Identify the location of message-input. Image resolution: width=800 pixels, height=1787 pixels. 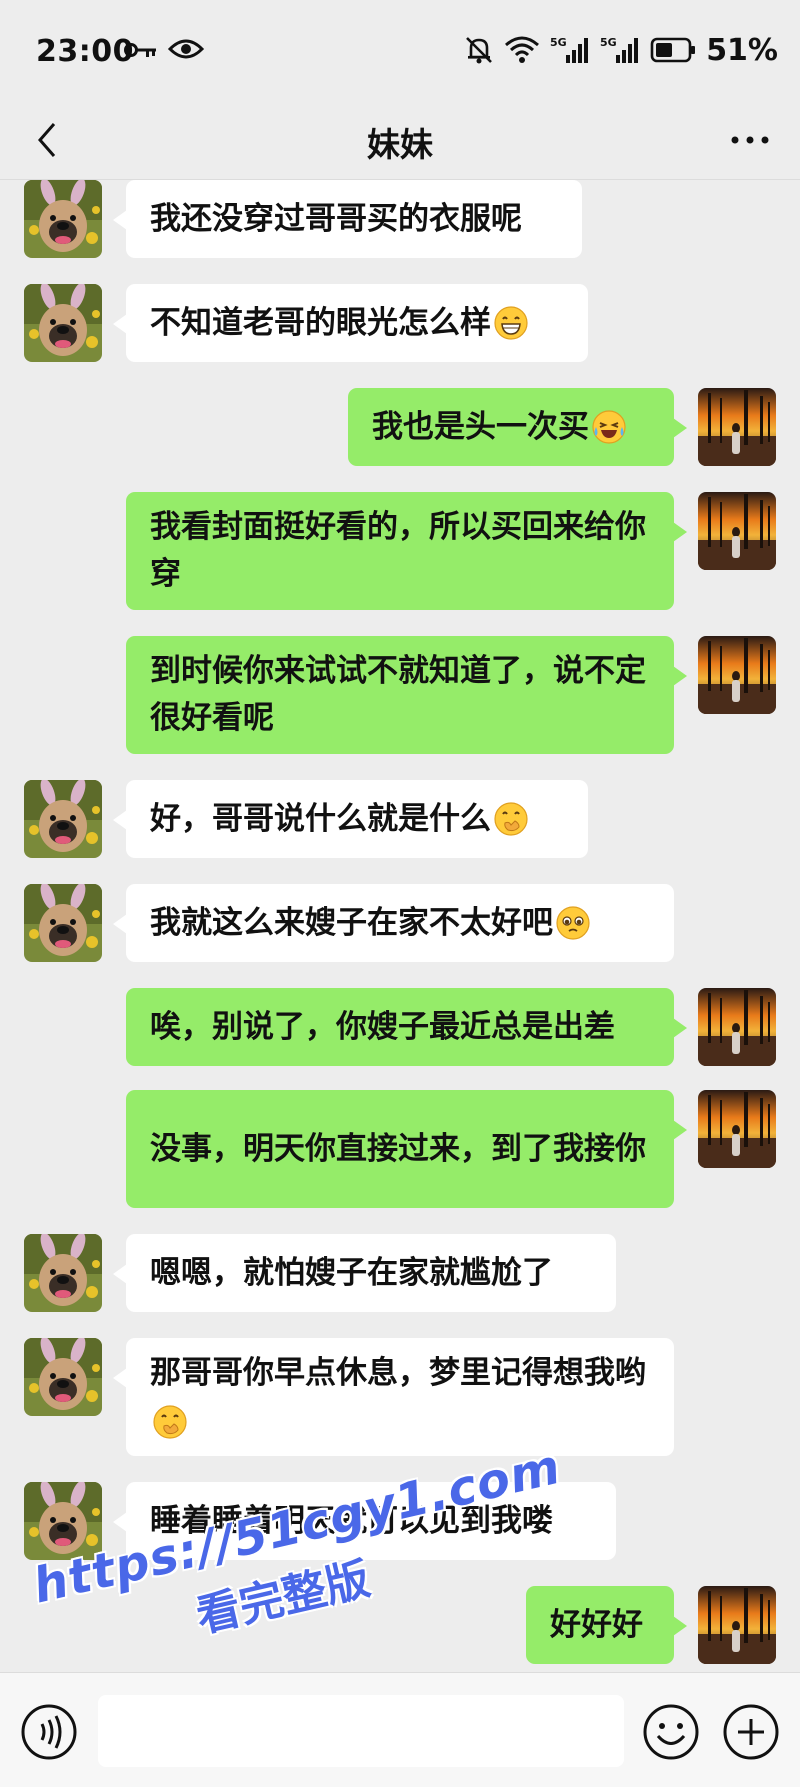
(361, 1731).